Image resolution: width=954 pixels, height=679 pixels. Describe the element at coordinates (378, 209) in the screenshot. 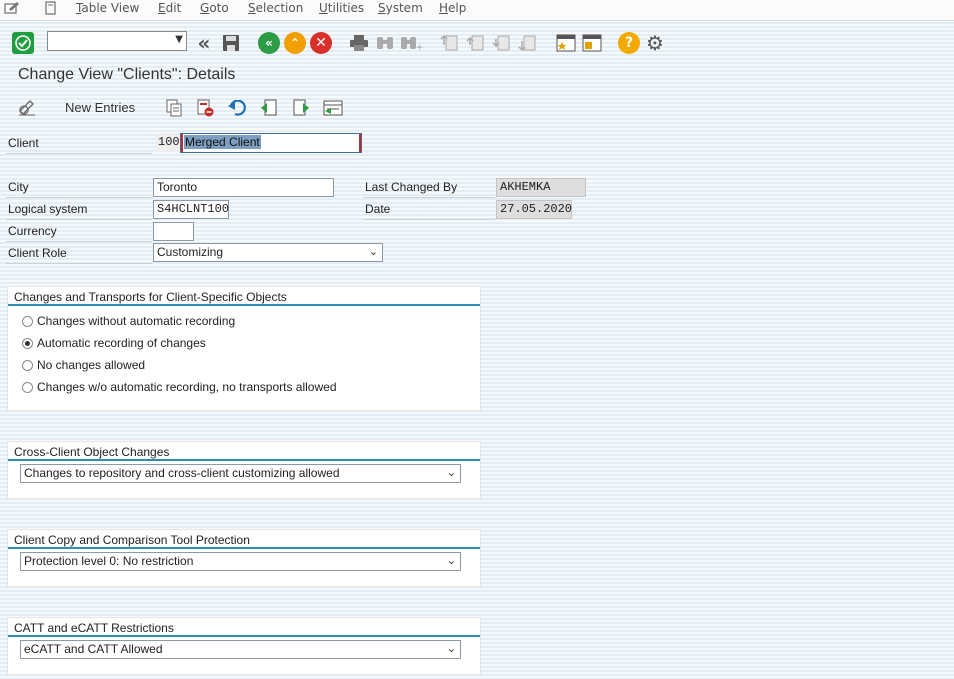

I see `date-label: Date` at that location.